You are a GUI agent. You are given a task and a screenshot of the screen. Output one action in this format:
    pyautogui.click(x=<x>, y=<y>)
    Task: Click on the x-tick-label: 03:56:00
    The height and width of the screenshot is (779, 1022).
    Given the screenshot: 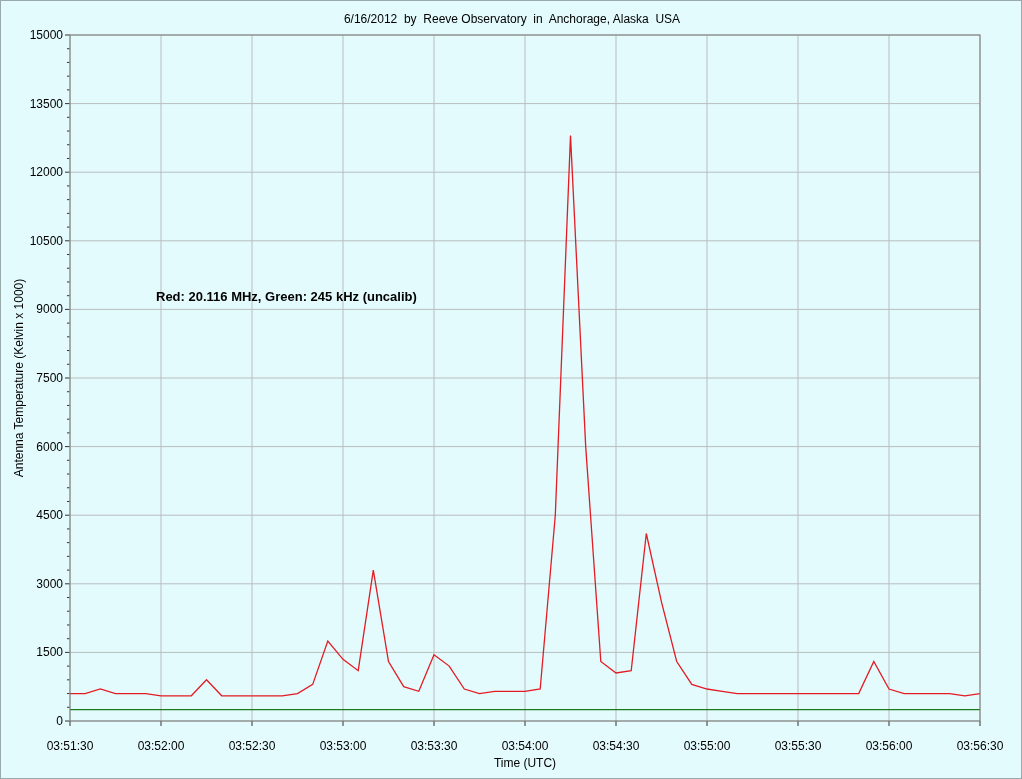 What is the action you would take?
    pyautogui.click(x=889, y=746)
    